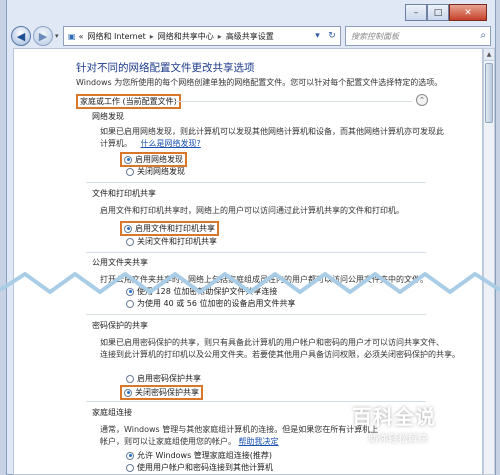  Describe the element at coordinates (124, 193) in the screenshot. I see `file-printer-heading: 文件和打印机共享` at that location.